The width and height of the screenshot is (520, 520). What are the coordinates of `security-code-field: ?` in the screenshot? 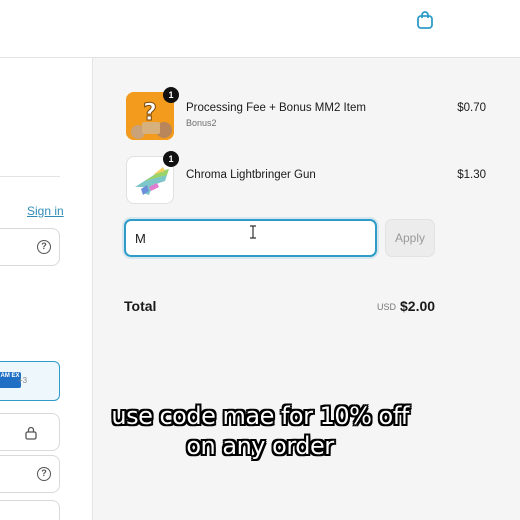 It's located at (30, 474).